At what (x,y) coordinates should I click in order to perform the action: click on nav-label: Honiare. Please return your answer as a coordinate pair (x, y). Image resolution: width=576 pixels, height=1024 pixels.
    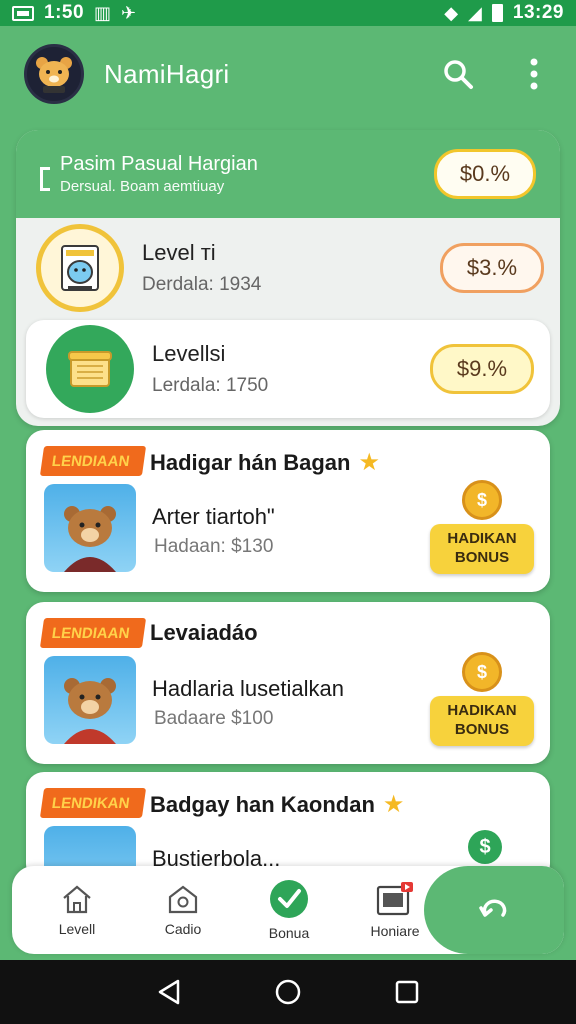
    Looking at the image, I should click on (395, 931).